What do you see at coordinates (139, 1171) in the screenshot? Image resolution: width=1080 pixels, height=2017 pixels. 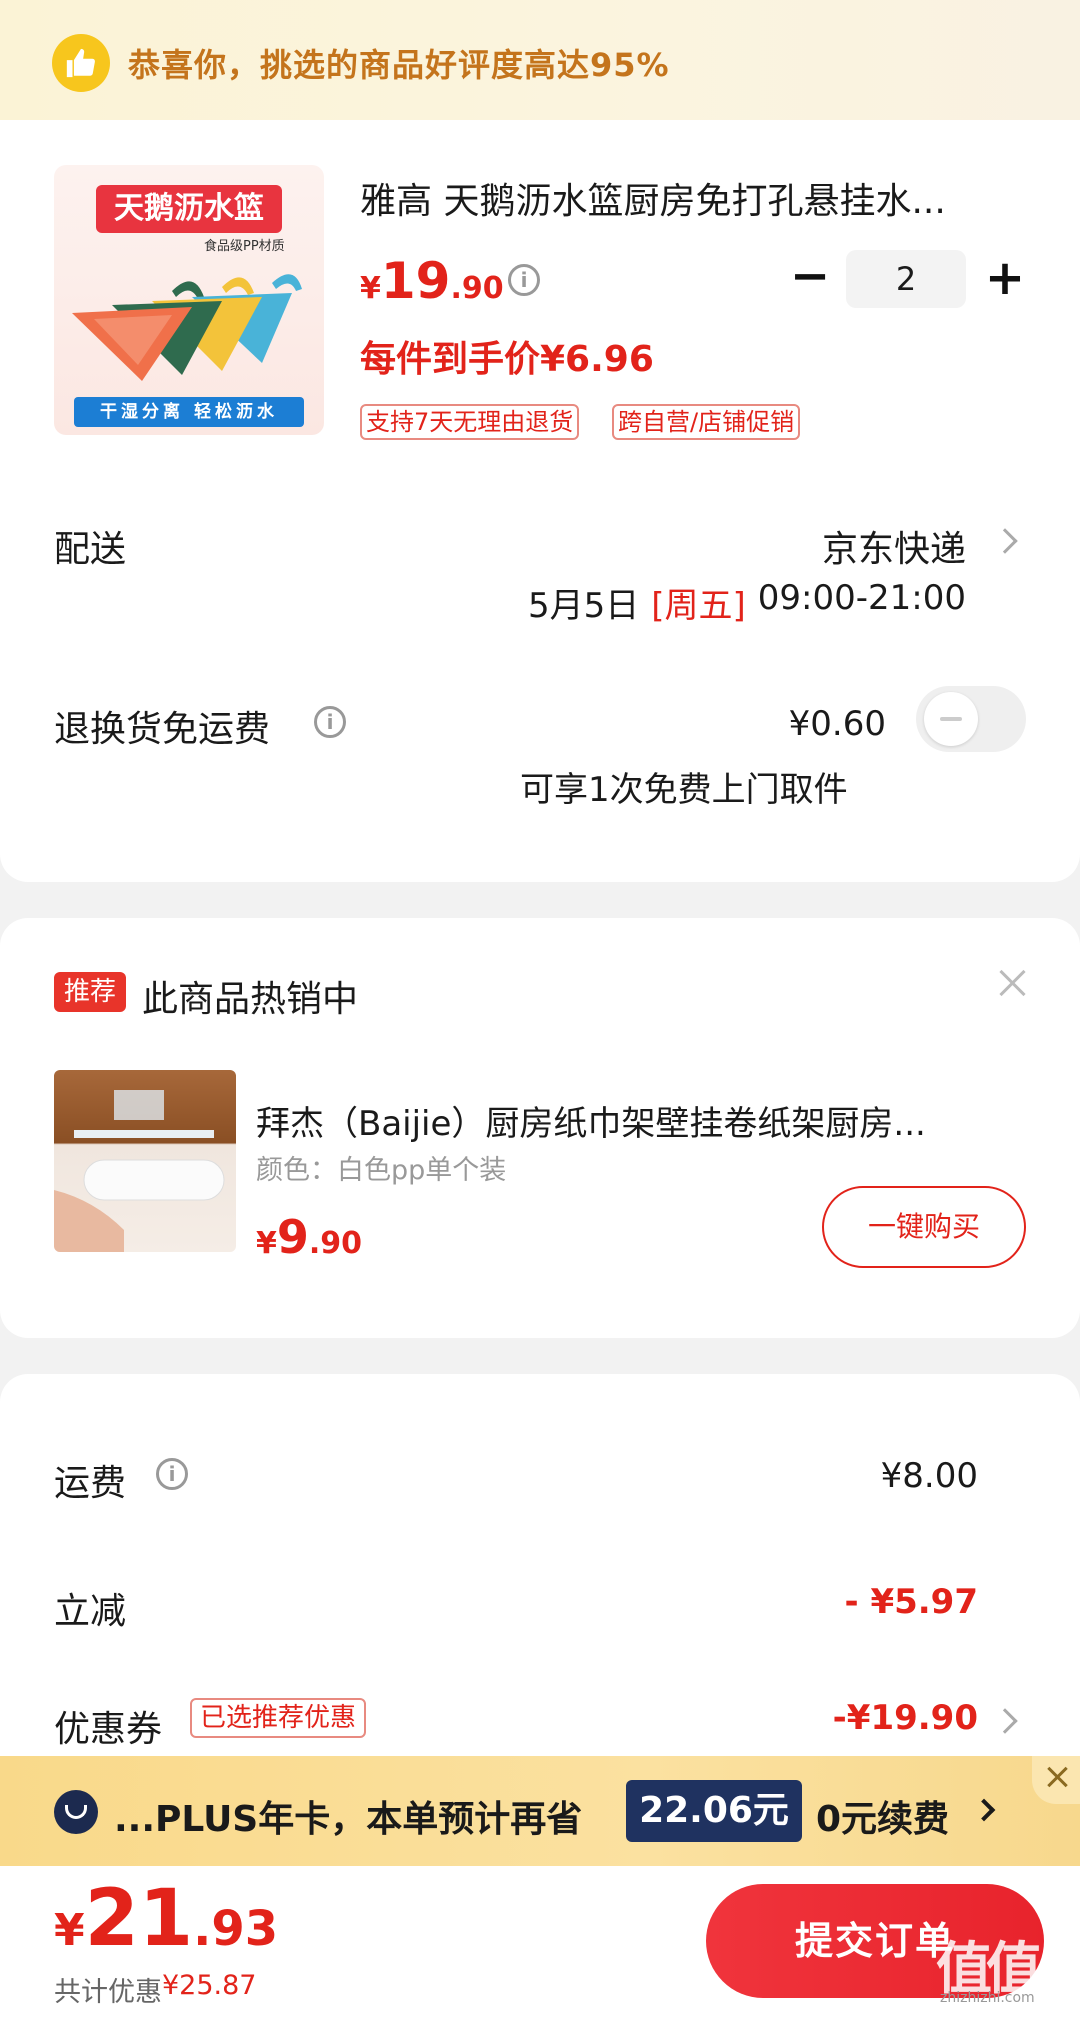 I see `paper-towel-holder-illustration` at bounding box center [139, 1171].